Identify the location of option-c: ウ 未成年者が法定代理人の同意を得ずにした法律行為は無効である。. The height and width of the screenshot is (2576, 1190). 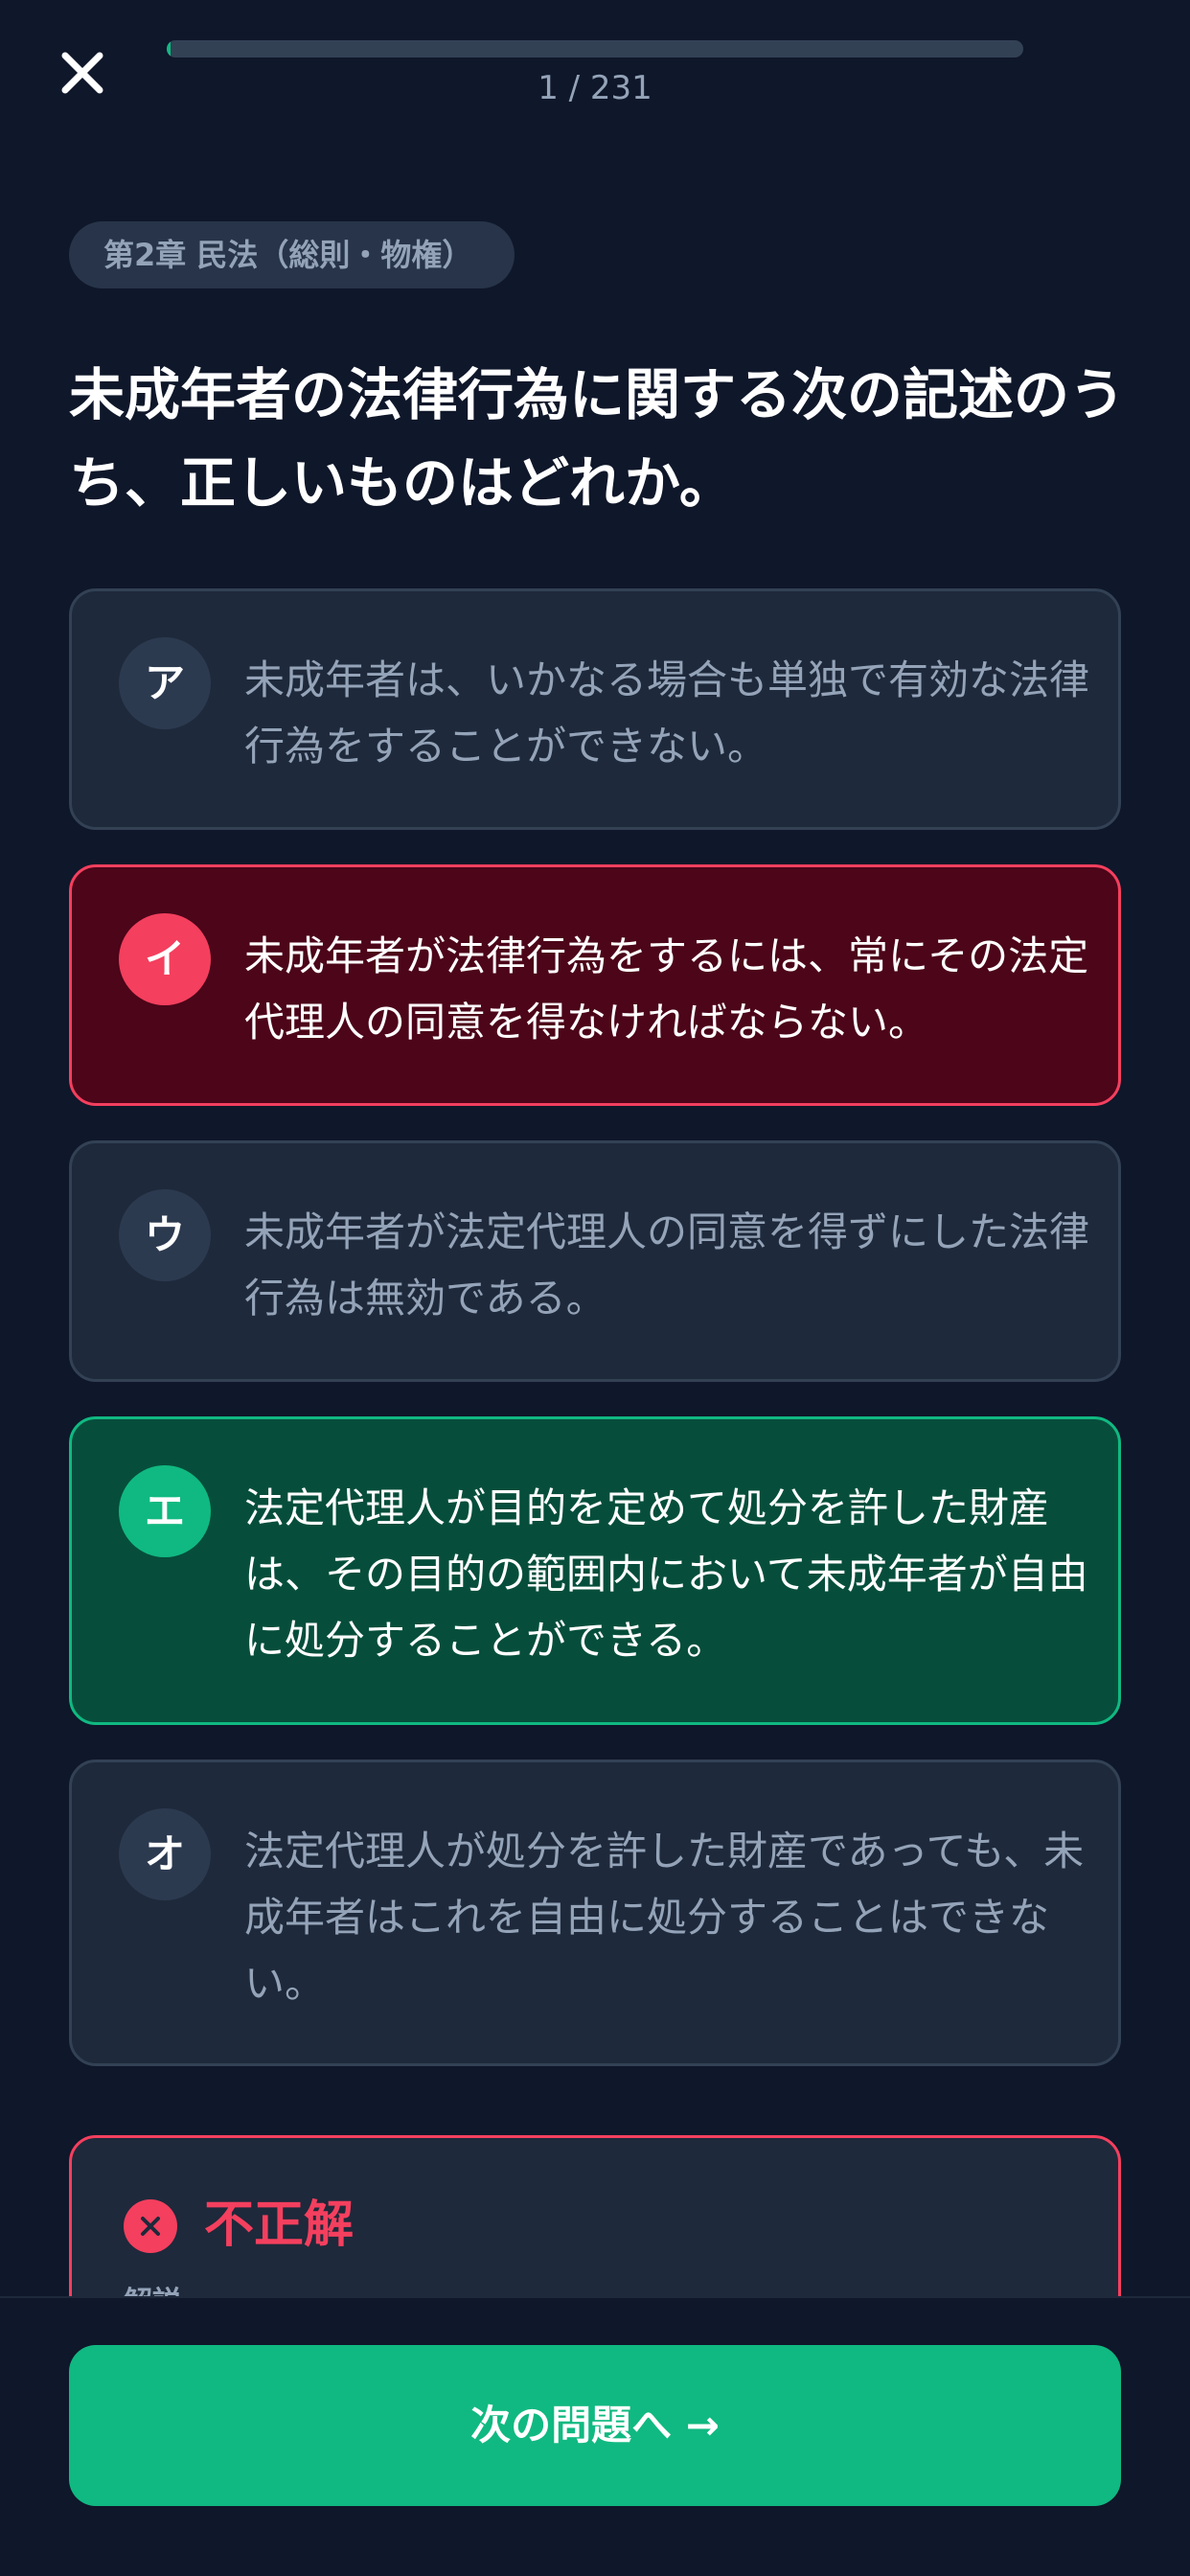
(595, 1261).